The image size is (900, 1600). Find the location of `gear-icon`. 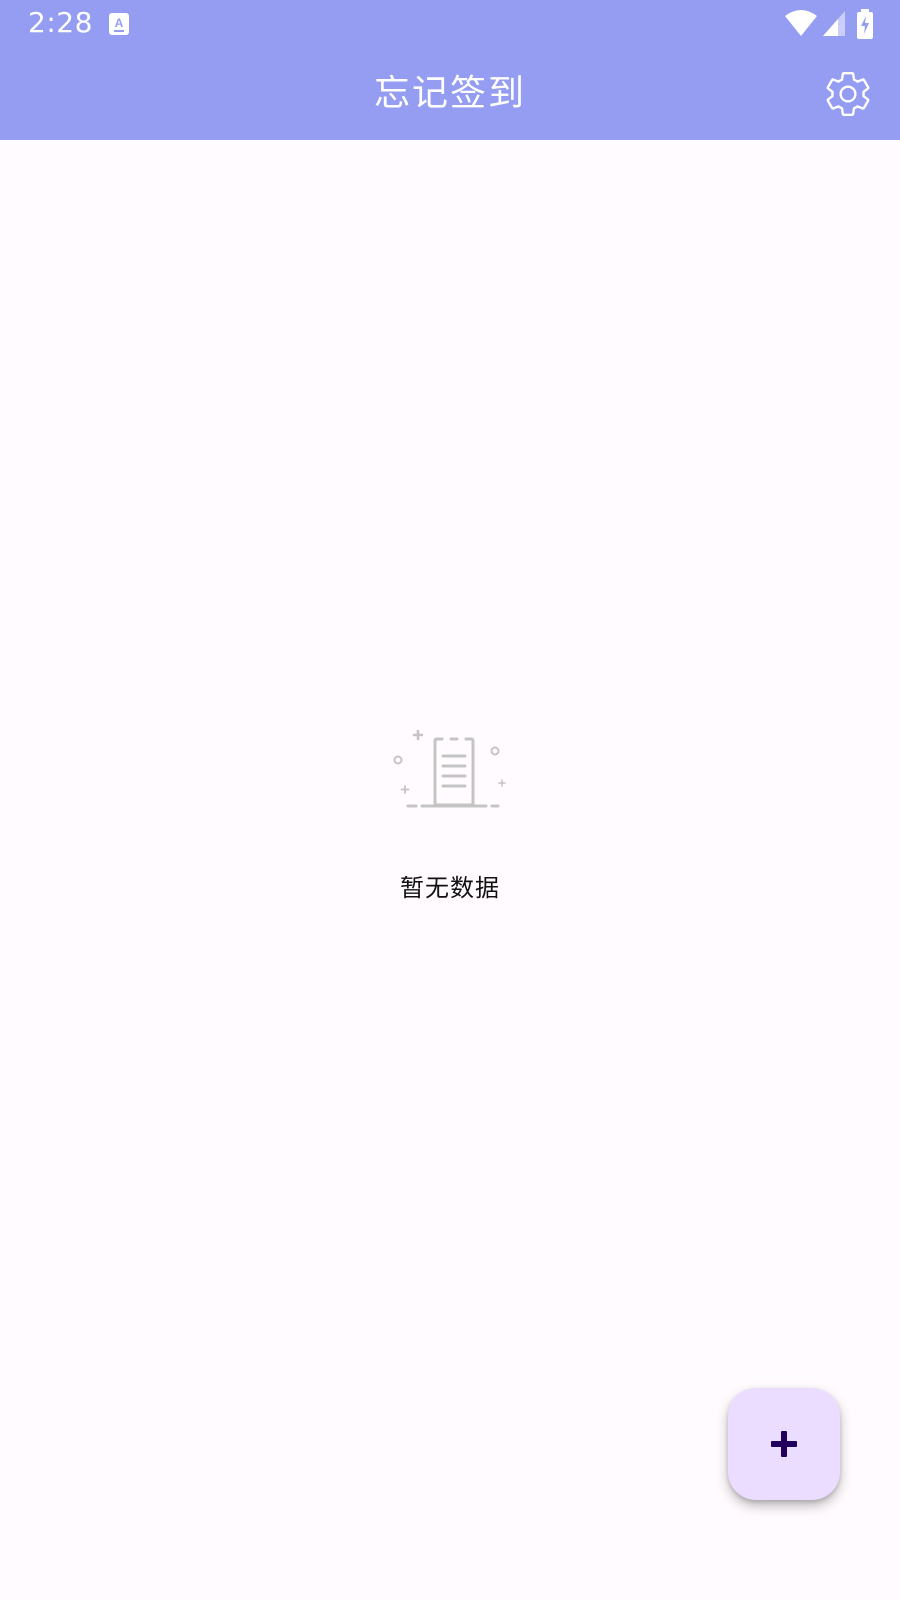

gear-icon is located at coordinates (848, 94).